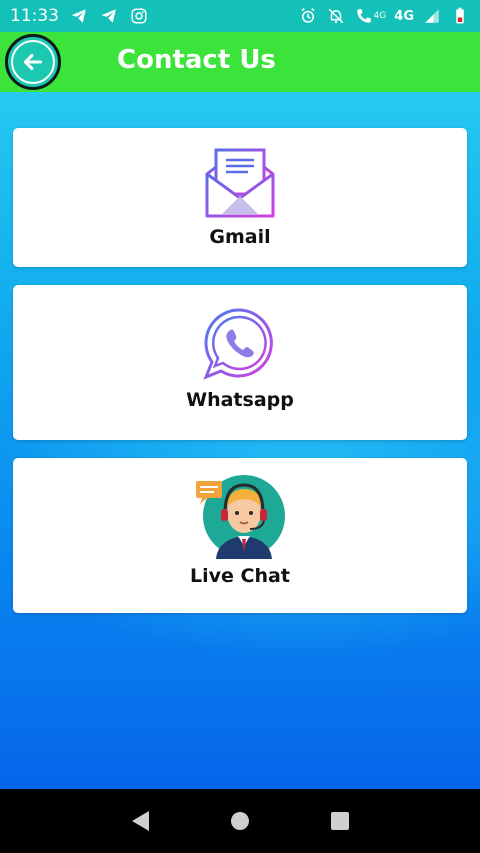  I want to click on network-label: 4G, so click(404, 16).